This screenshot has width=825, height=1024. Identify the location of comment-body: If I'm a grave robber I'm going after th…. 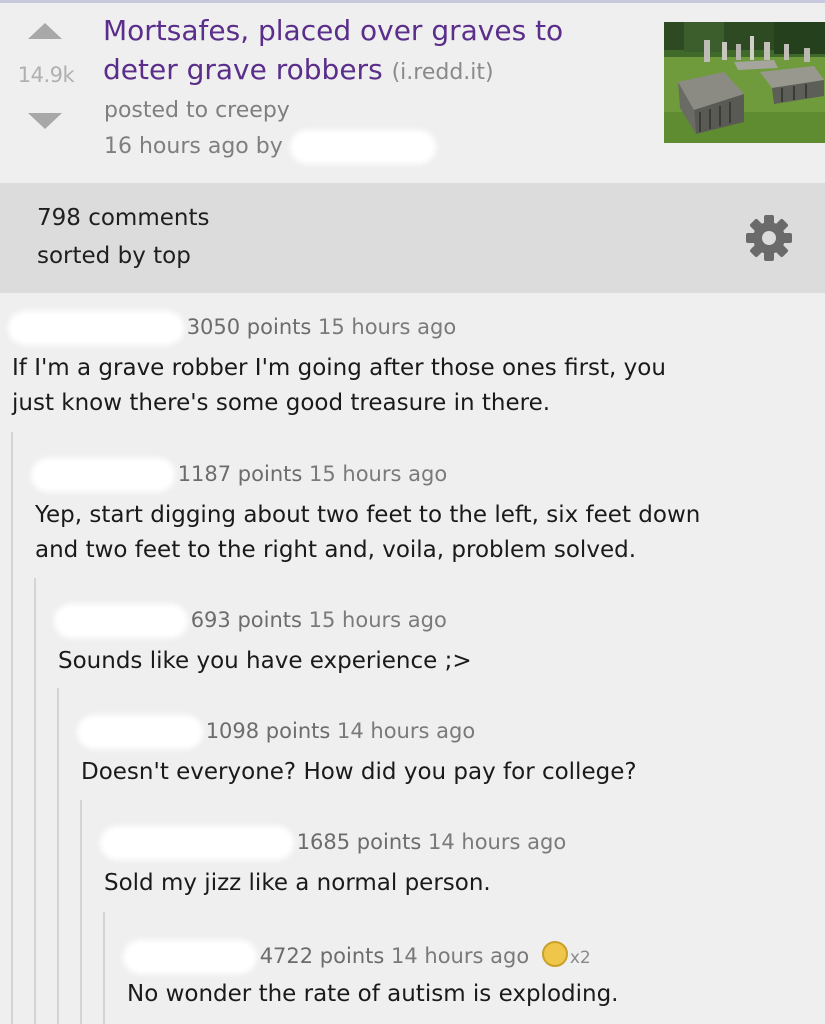
(339, 386).